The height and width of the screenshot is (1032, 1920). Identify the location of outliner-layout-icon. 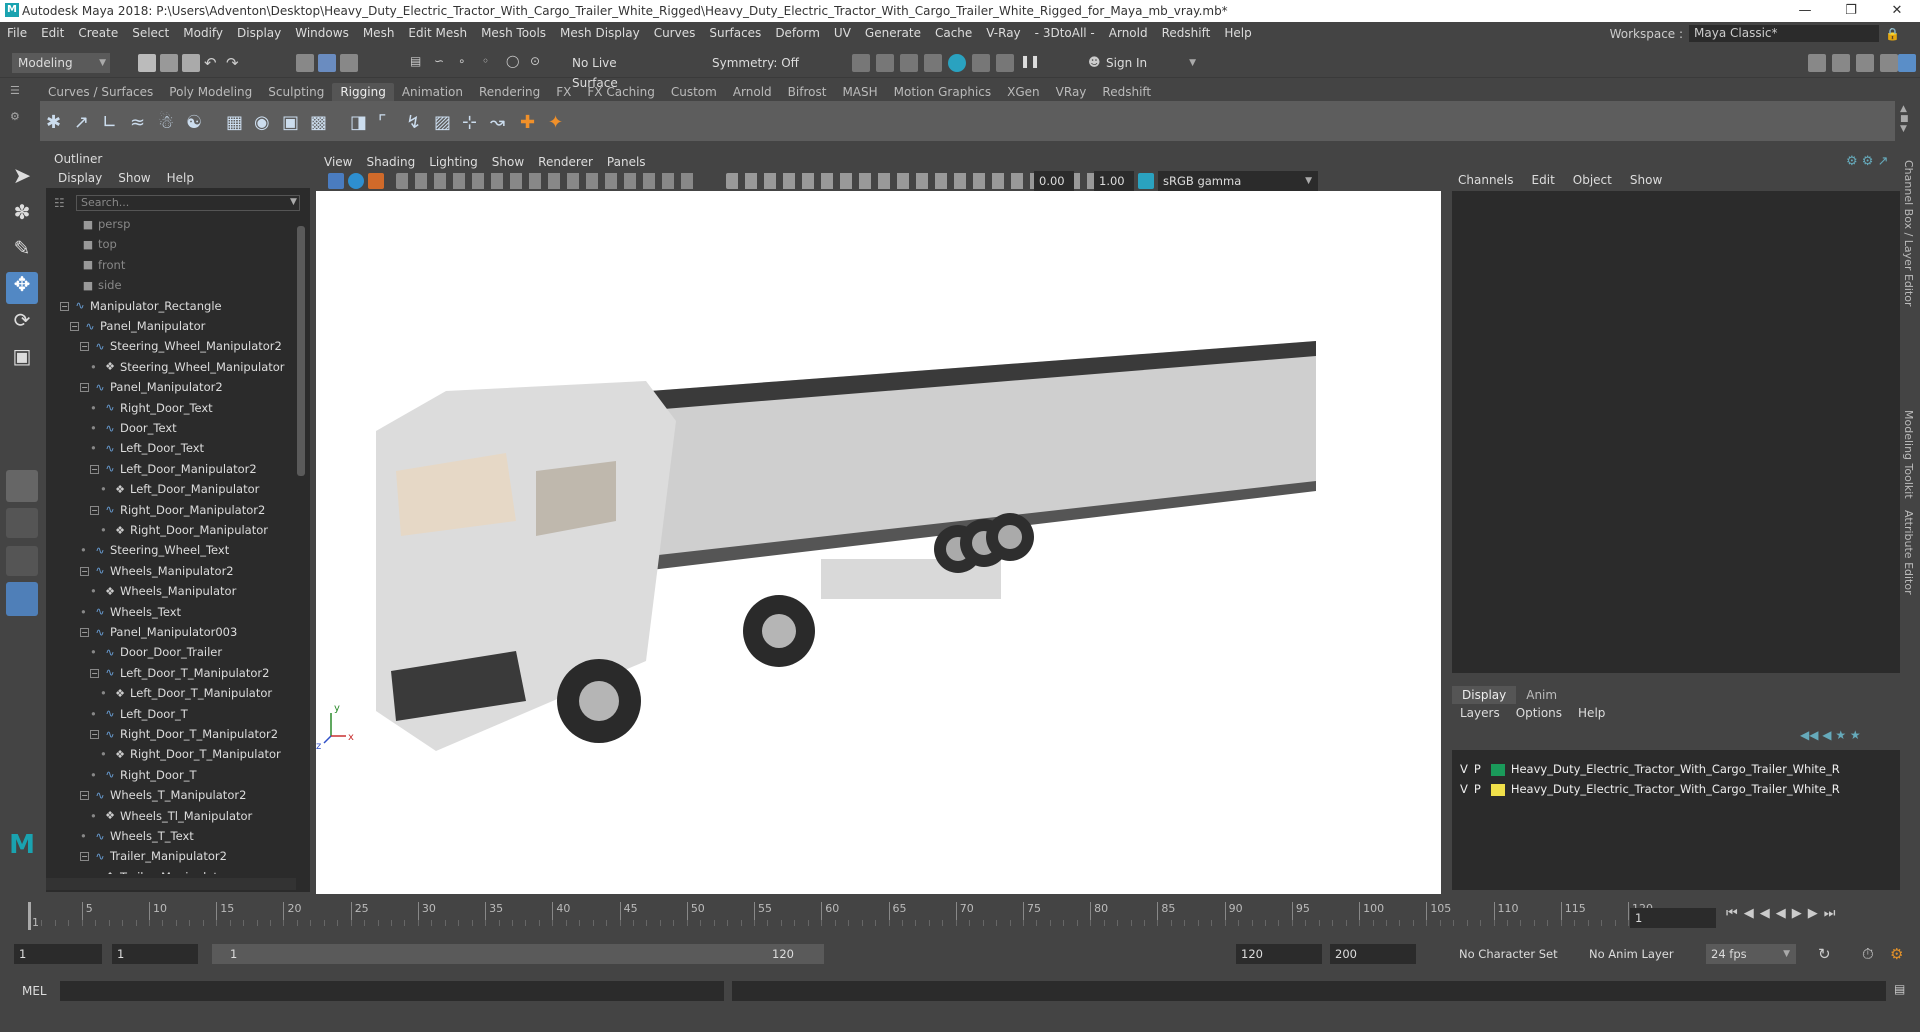
(22, 599).